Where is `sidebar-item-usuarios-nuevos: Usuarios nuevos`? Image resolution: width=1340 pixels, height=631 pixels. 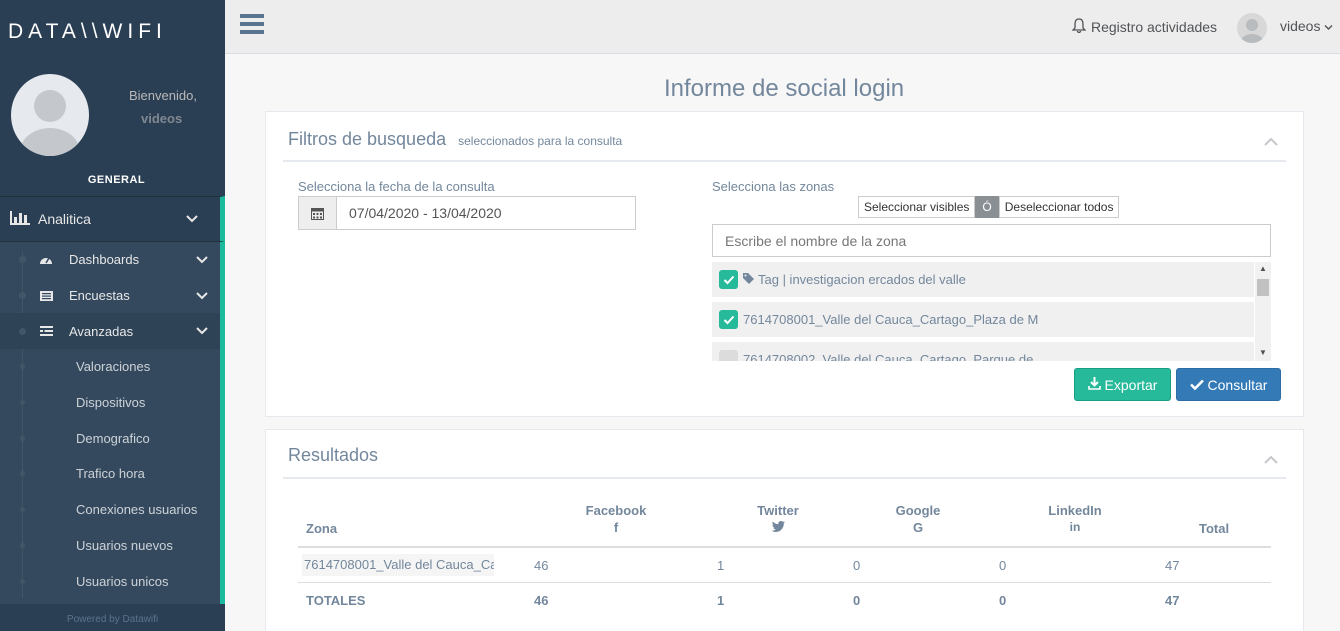 sidebar-item-usuarios-nuevos: Usuarios nuevos is located at coordinates (110, 546).